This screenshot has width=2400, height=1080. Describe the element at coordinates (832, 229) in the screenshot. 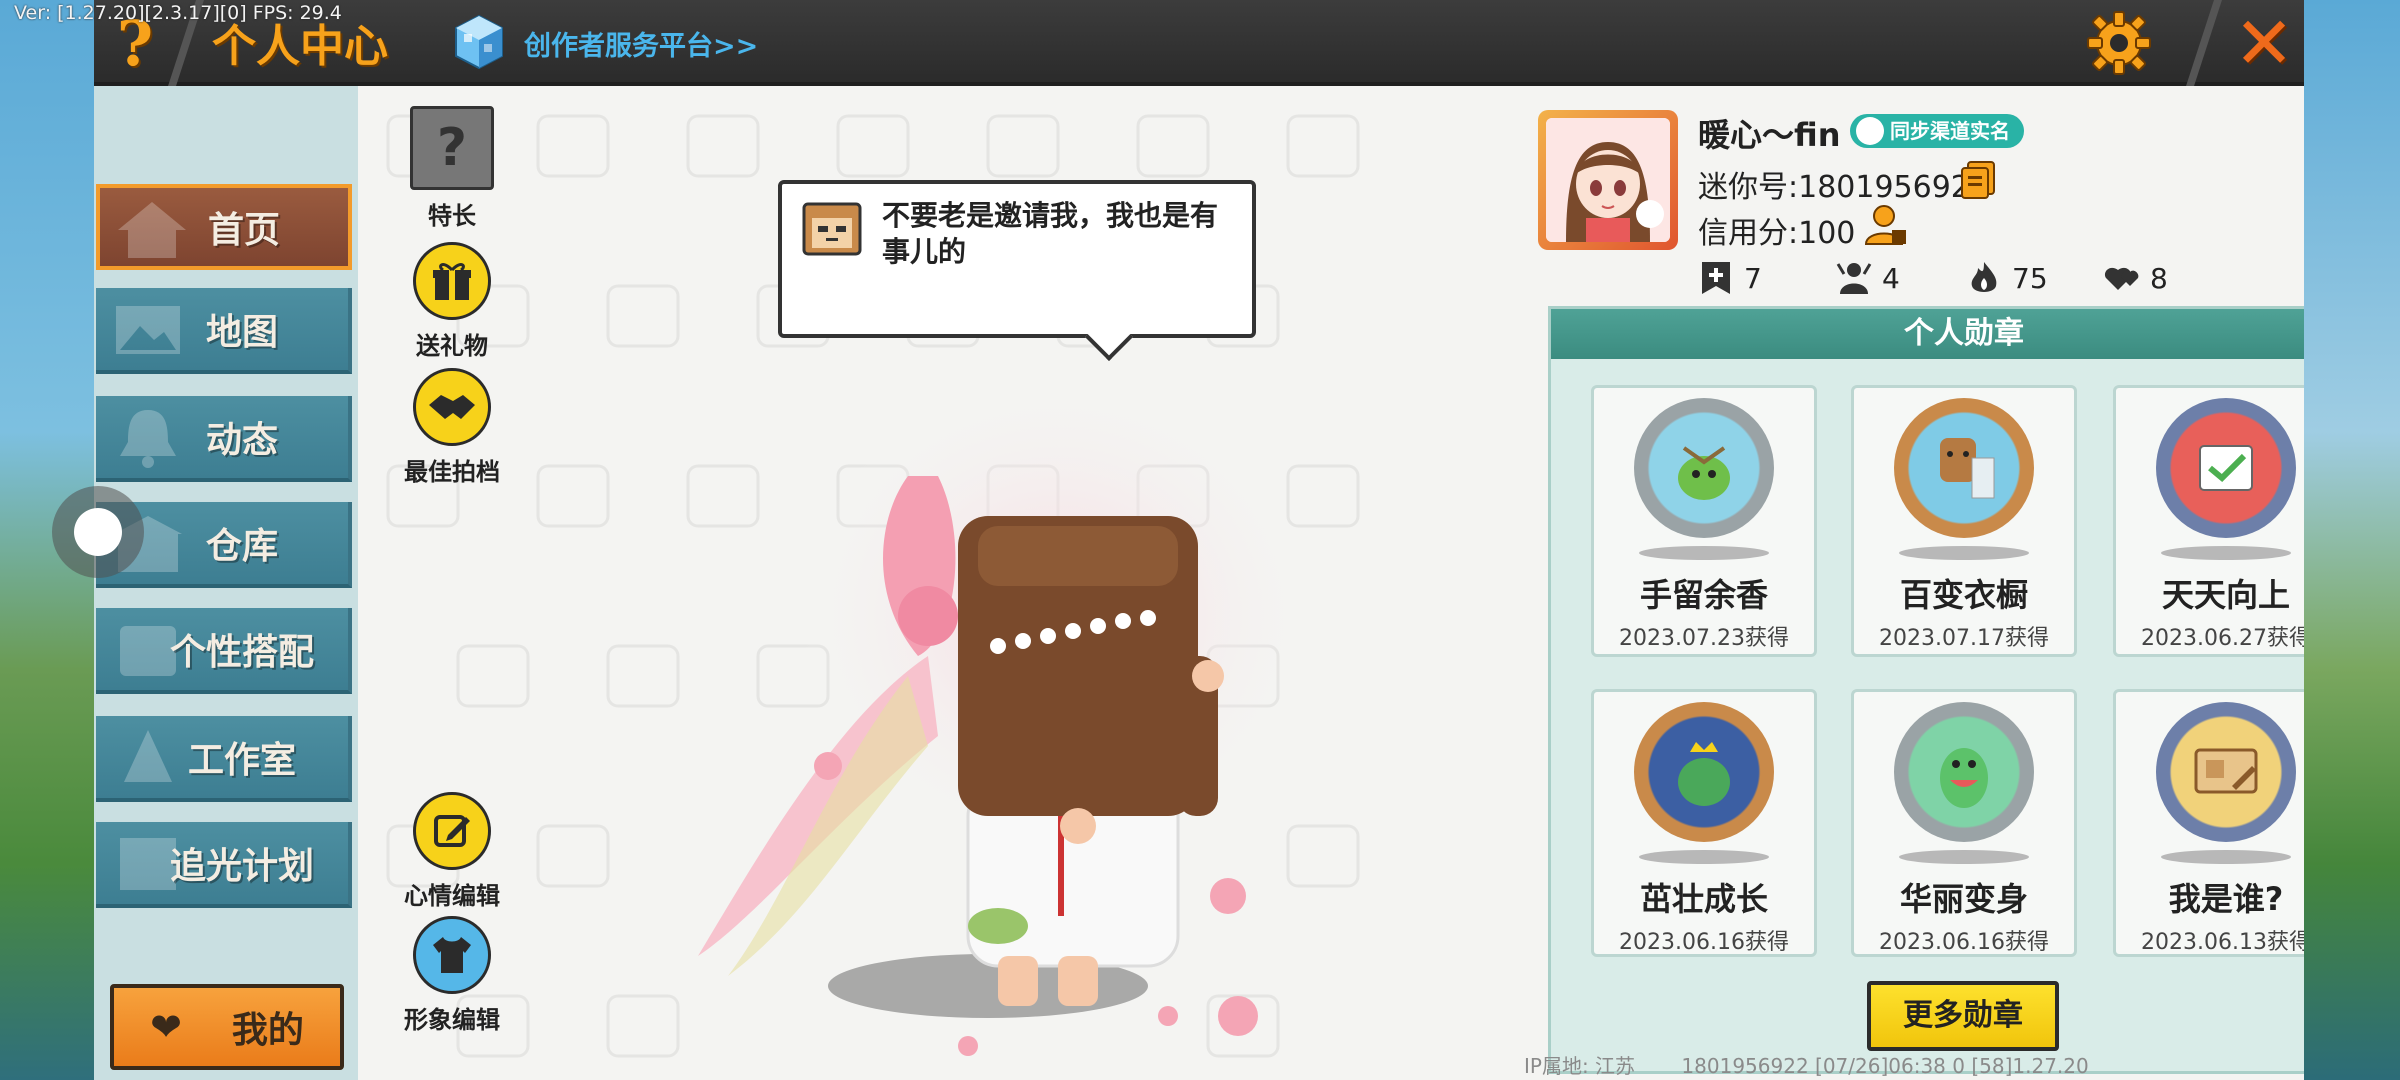

I see `character-face-icon` at that location.